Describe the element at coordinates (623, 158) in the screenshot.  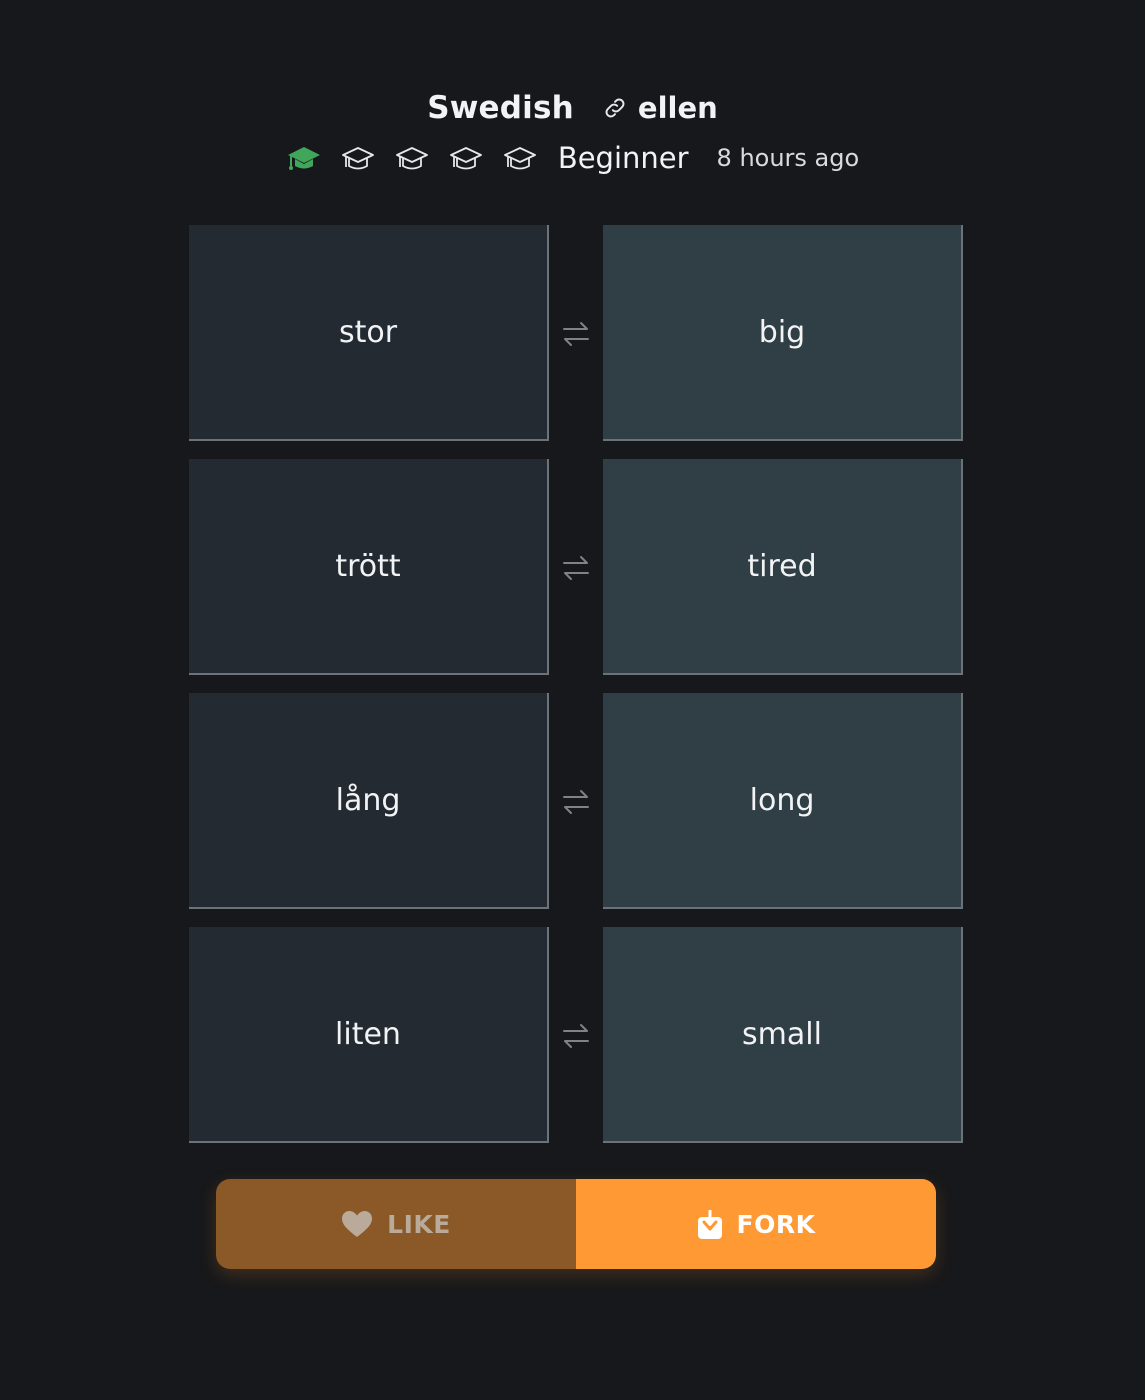
I see `level-label: Beginner` at that location.